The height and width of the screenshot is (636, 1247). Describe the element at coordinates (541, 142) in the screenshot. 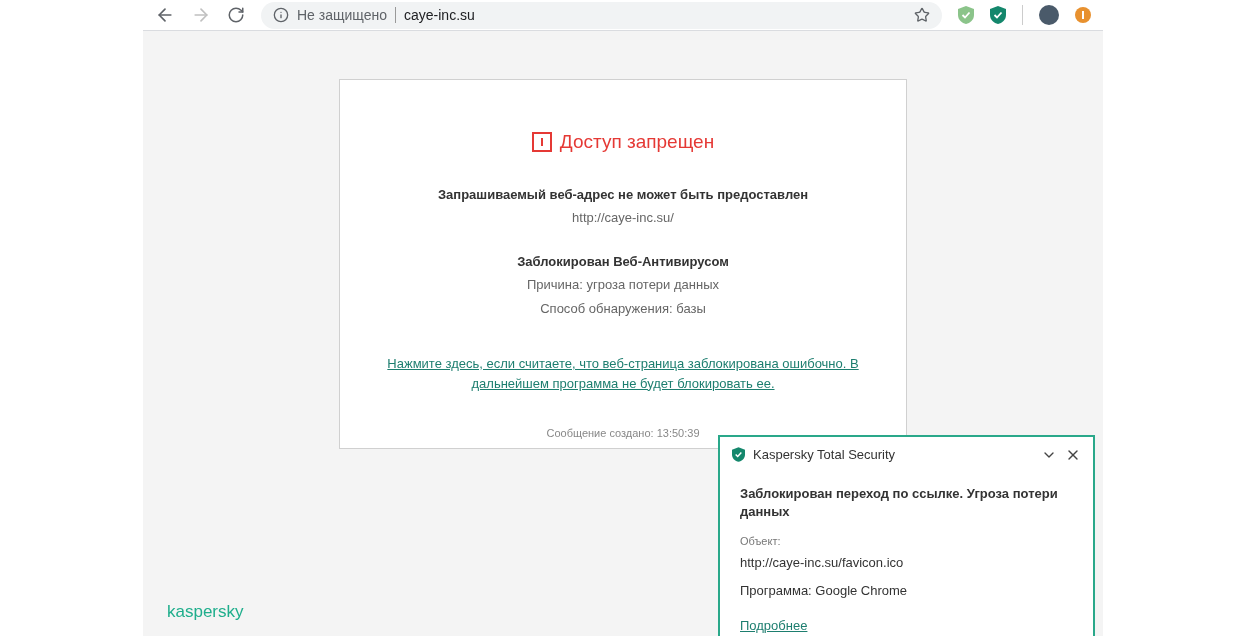

I see `warning-icon` at that location.